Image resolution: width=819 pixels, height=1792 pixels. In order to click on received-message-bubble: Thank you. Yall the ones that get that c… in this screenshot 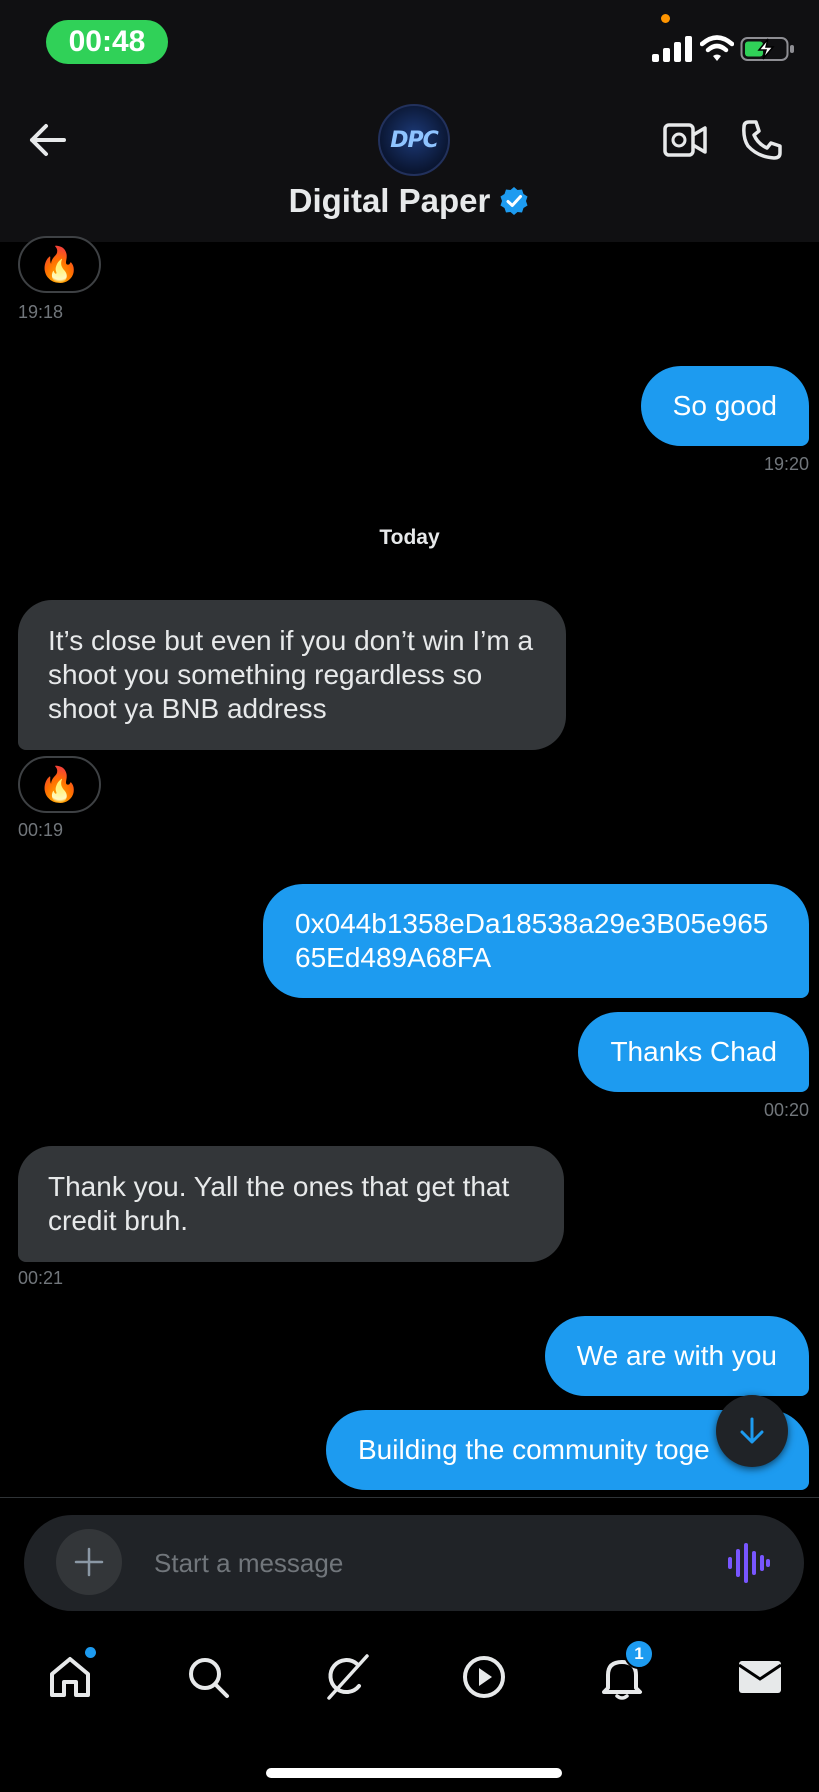, I will do `click(291, 1204)`.